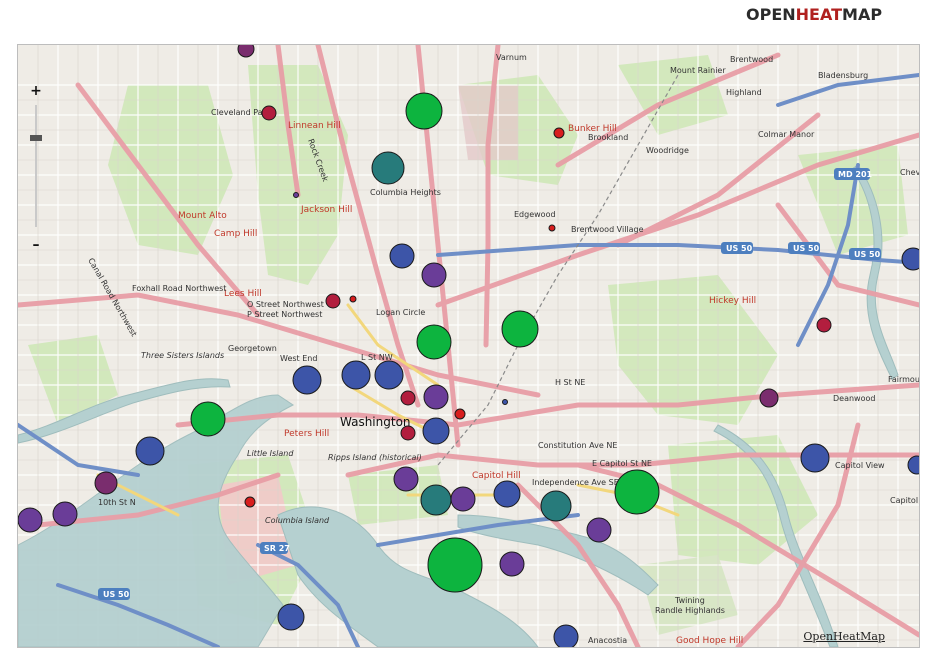  Describe the element at coordinates (306, 434) in the screenshot. I see `label-peters-hill: Peters Hill` at that location.